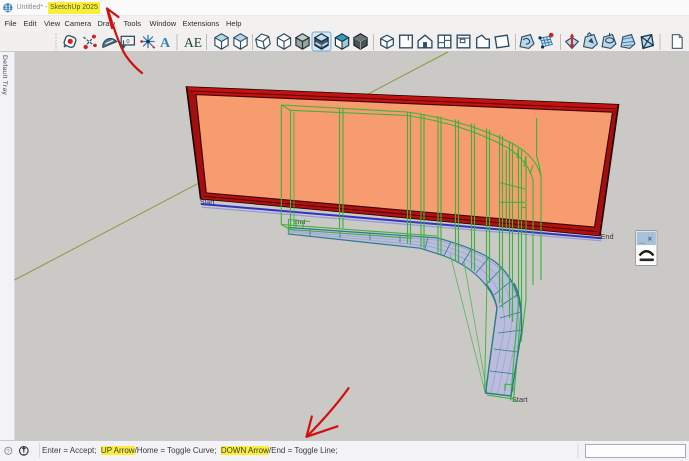  Describe the element at coordinates (193, 42) in the screenshot. I see `svg-text: AE` at that location.